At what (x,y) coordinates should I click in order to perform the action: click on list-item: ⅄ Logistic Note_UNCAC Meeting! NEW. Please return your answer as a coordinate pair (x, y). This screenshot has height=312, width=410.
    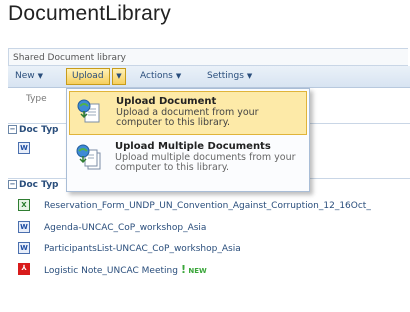
    Looking at the image, I should click on (213, 271).